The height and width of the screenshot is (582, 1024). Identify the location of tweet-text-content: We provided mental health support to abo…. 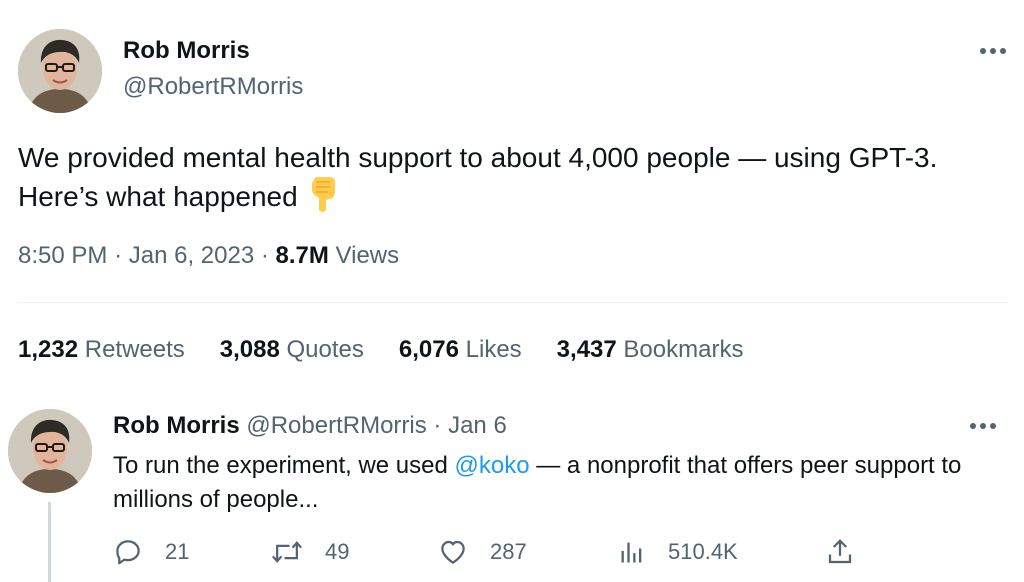
(478, 177).